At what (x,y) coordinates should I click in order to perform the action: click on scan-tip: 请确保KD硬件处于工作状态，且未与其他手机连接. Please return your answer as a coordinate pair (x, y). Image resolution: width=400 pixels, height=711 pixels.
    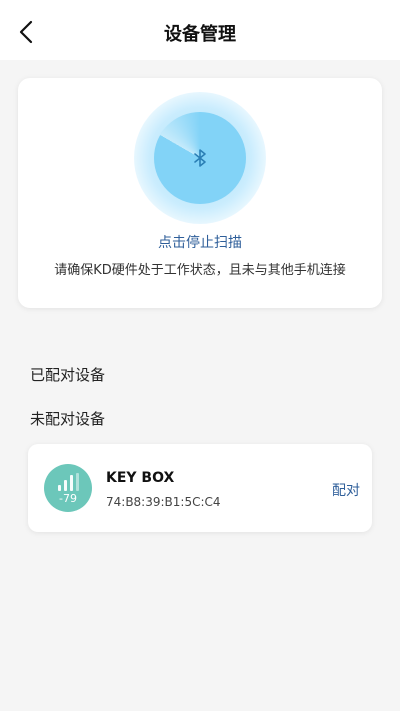
    Looking at the image, I should click on (200, 270).